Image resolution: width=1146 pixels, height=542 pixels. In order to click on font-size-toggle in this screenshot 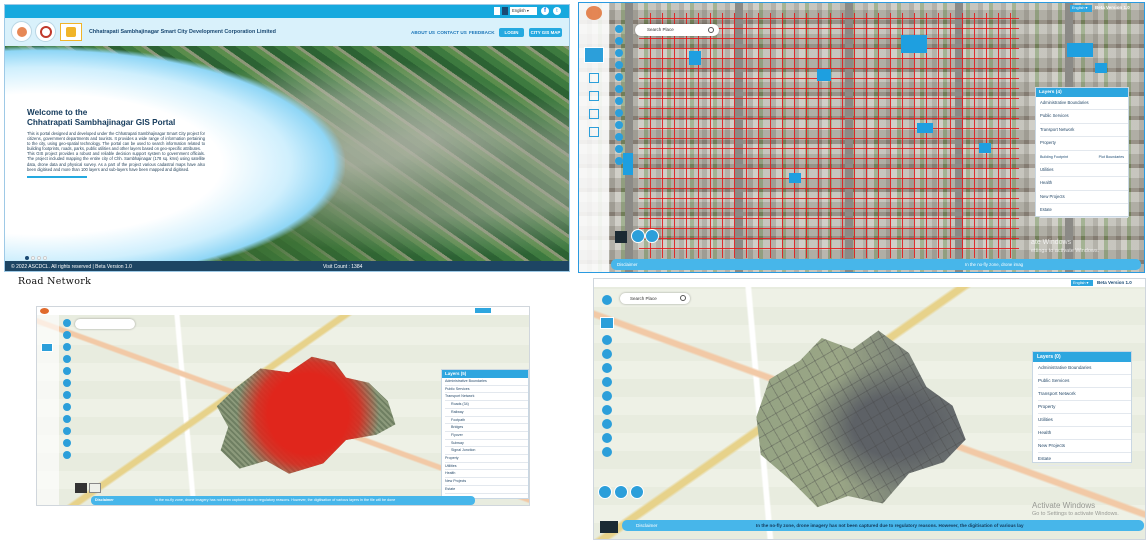, I will do `click(497, 11)`.